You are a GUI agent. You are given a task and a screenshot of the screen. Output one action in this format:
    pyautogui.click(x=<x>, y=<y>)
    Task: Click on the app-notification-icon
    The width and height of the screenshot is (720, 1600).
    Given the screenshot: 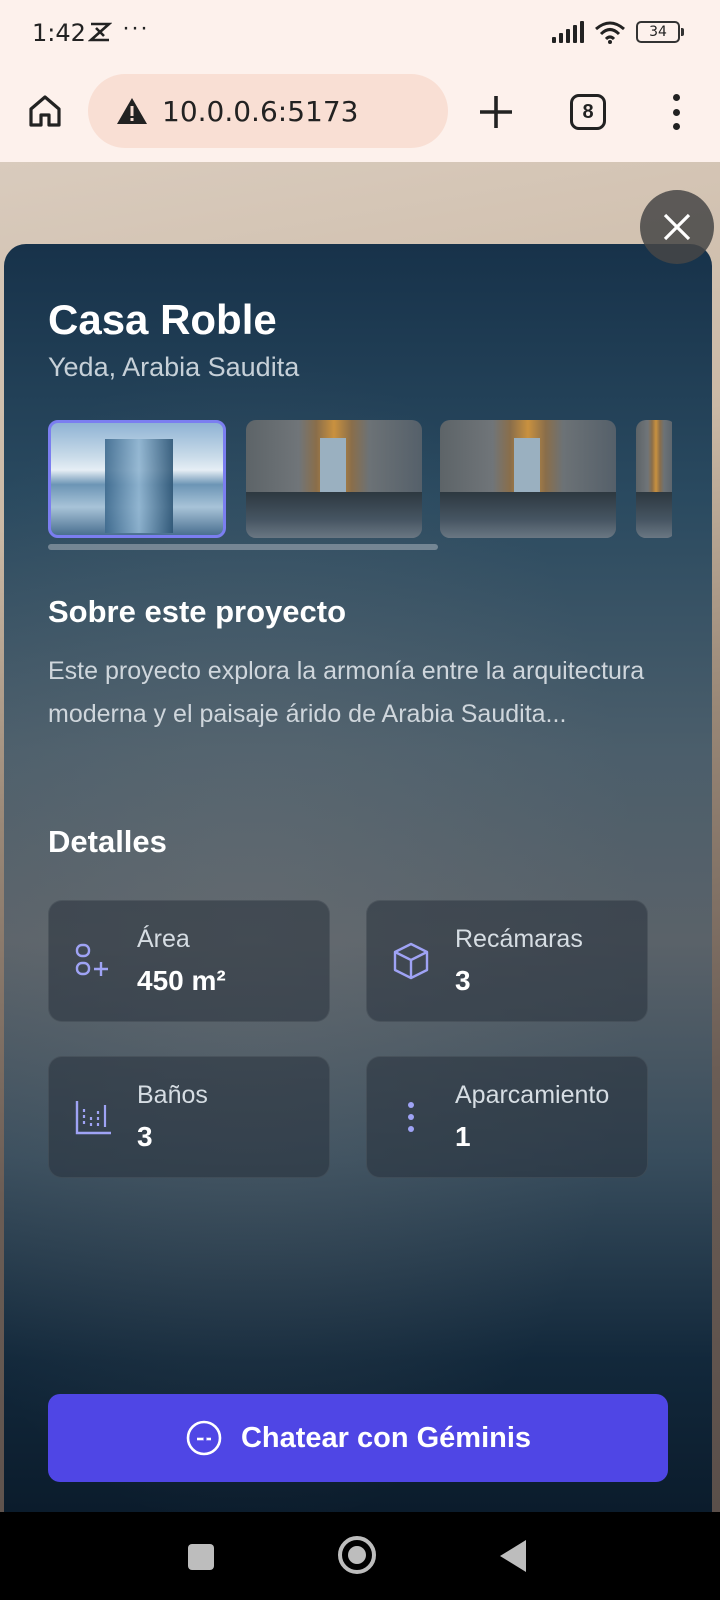 What is the action you would take?
    pyautogui.click(x=100, y=32)
    